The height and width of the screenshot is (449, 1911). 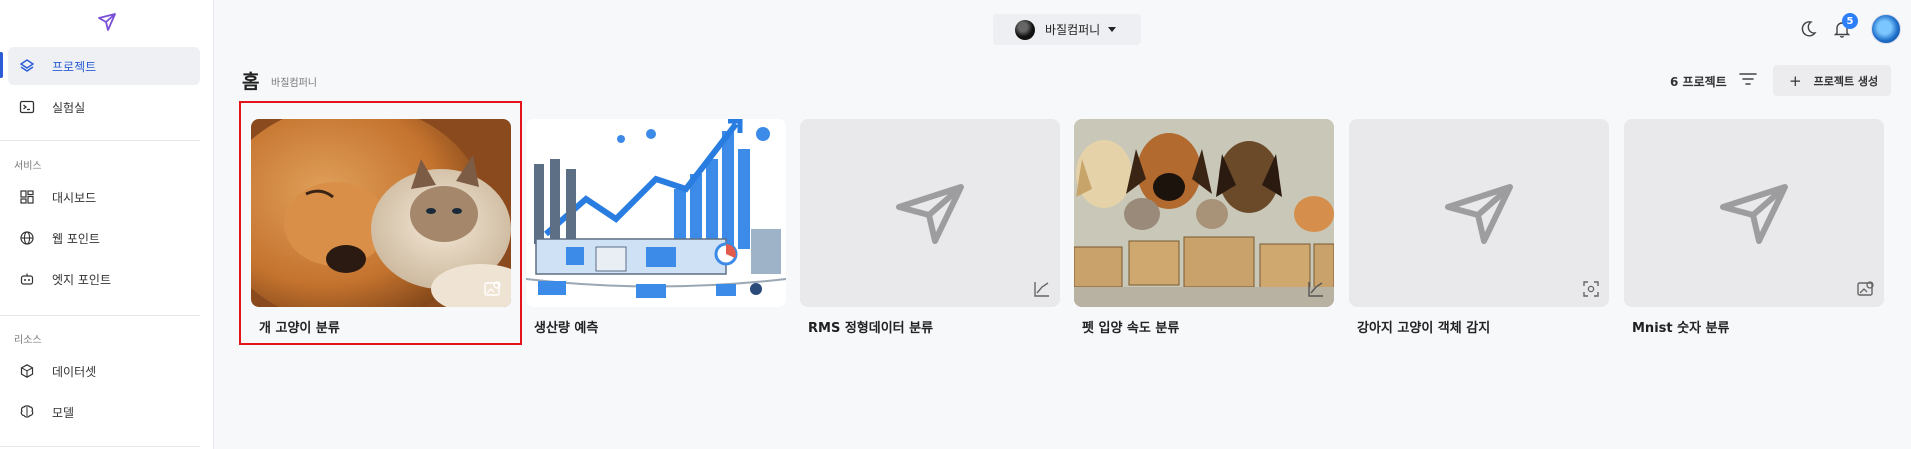 I want to click on user-avatar, so click(x=1886, y=29).